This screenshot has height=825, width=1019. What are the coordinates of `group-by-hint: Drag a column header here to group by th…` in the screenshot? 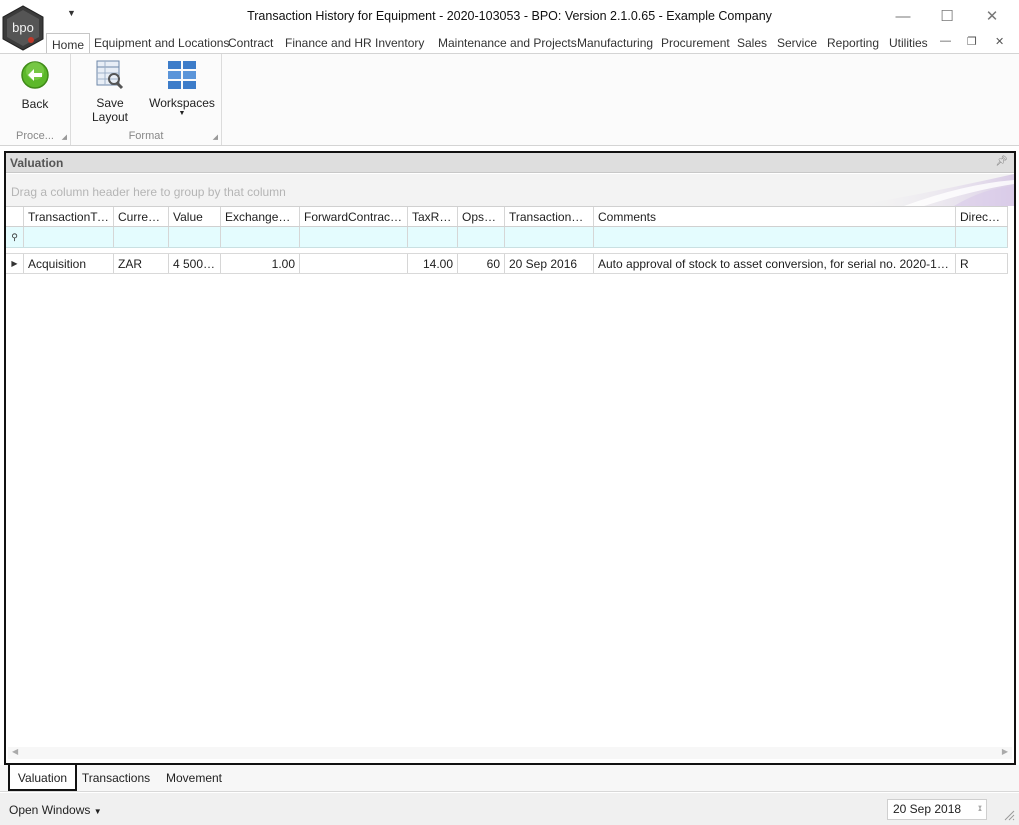 It's located at (148, 192).